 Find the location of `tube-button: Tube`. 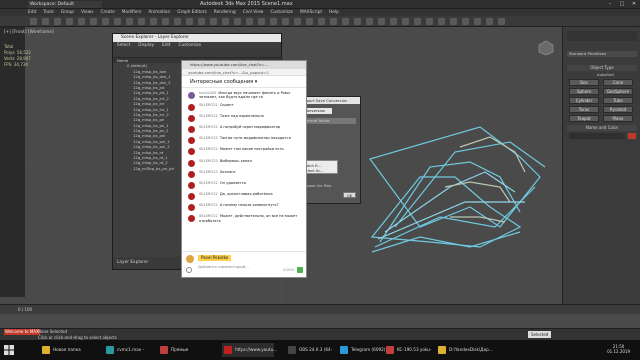

tube-button: Tube is located at coordinates (618, 100).